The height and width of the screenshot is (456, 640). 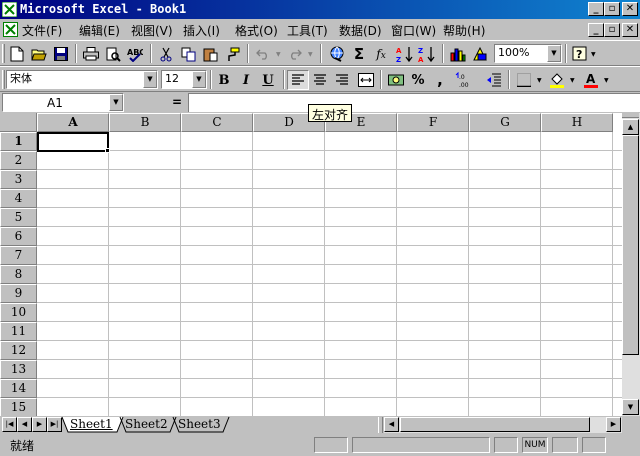 What do you see at coordinates (577, 122) in the screenshot?
I see `column-header-h: H` at bounding box center [577, 122].